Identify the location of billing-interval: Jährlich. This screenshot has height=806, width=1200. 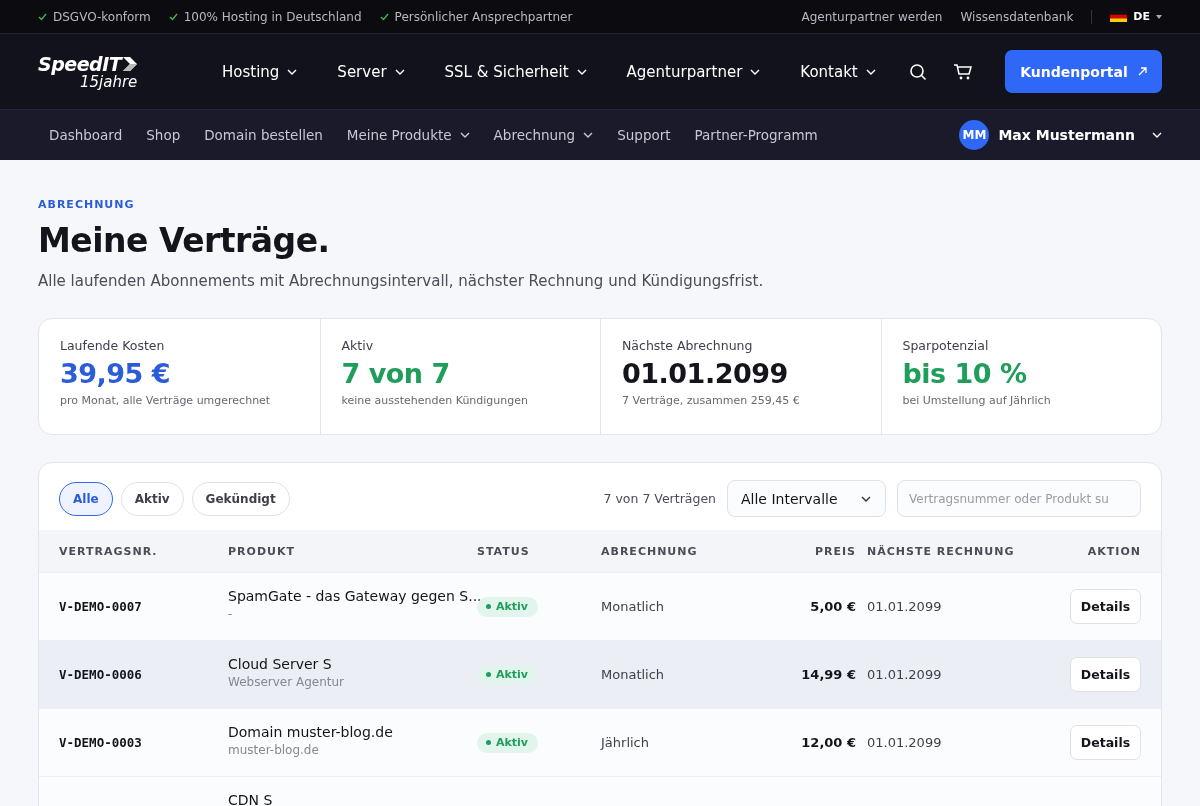
(625, 742).